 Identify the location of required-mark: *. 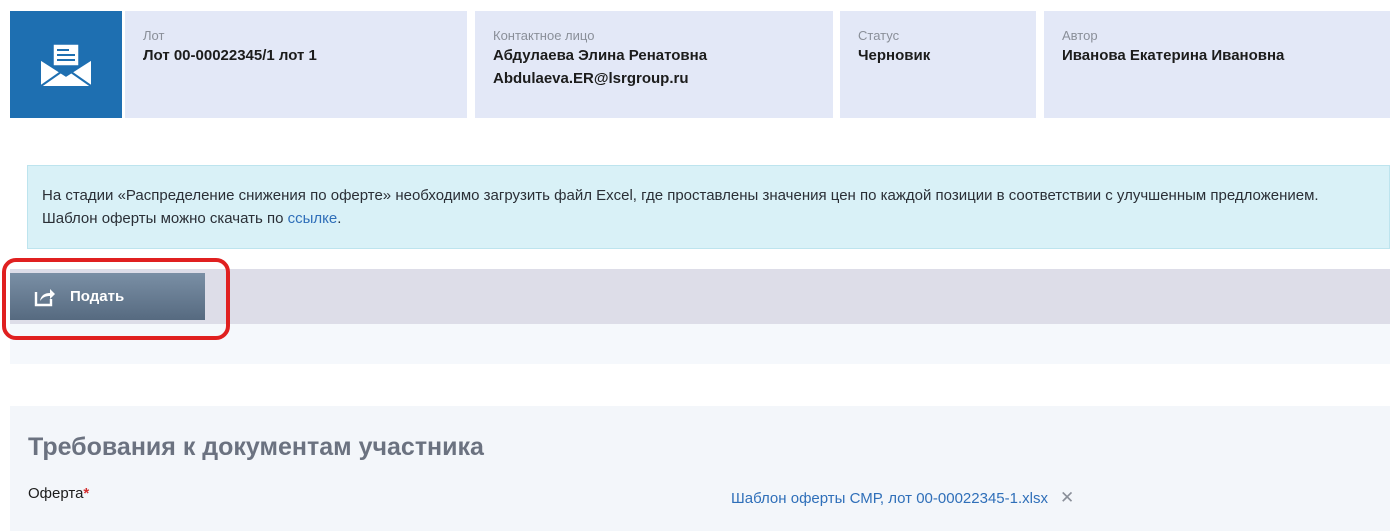
(86, 493).